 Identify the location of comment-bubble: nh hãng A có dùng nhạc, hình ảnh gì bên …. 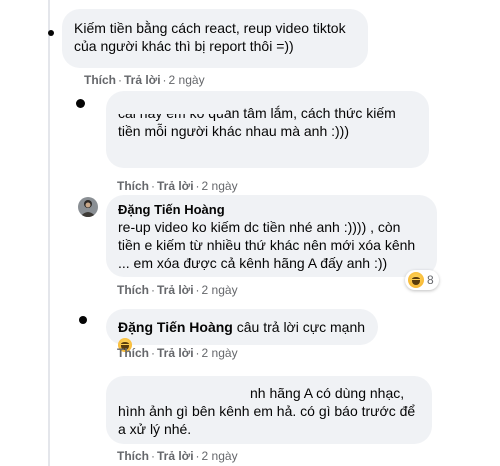
(269, 410).